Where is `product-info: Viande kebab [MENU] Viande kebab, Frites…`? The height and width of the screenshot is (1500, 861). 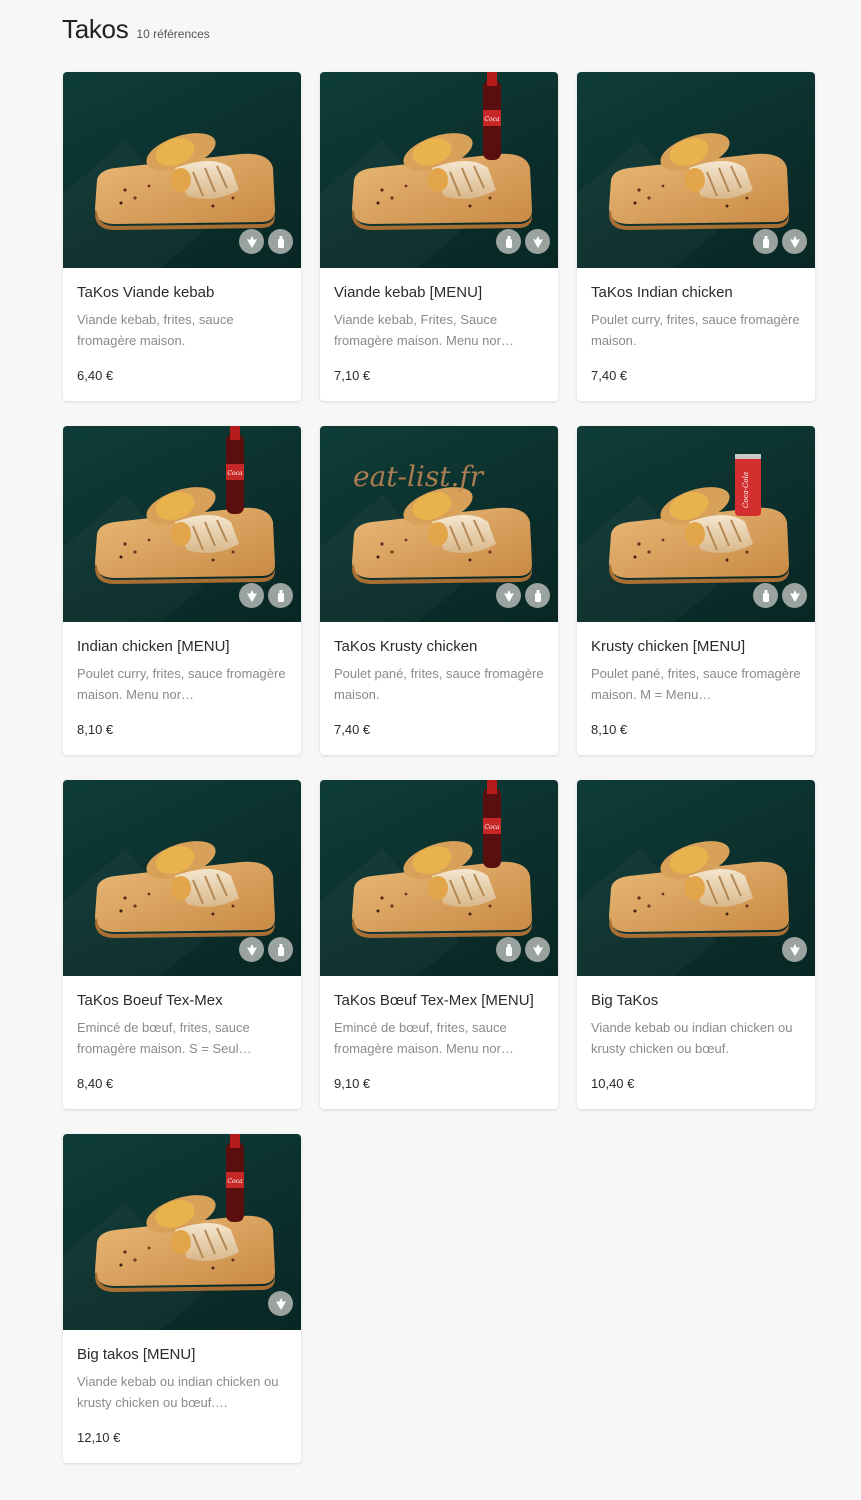 product-info: Viande kebab [MENU] Viande kebab, Frites… is located at coordinates (439, 325).